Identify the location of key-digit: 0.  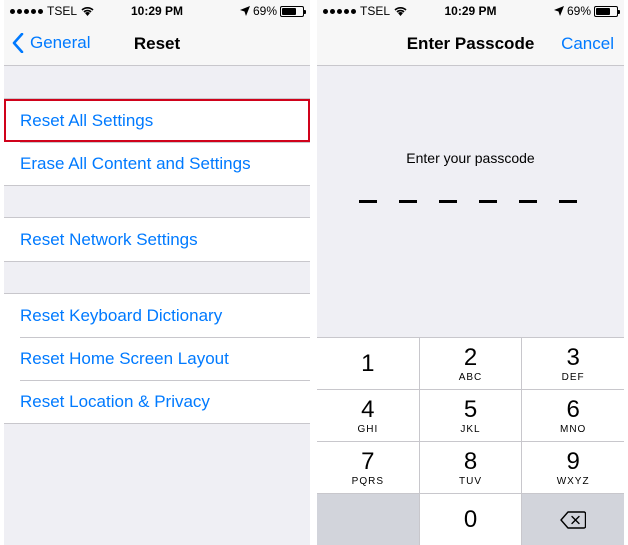
(470, 519).